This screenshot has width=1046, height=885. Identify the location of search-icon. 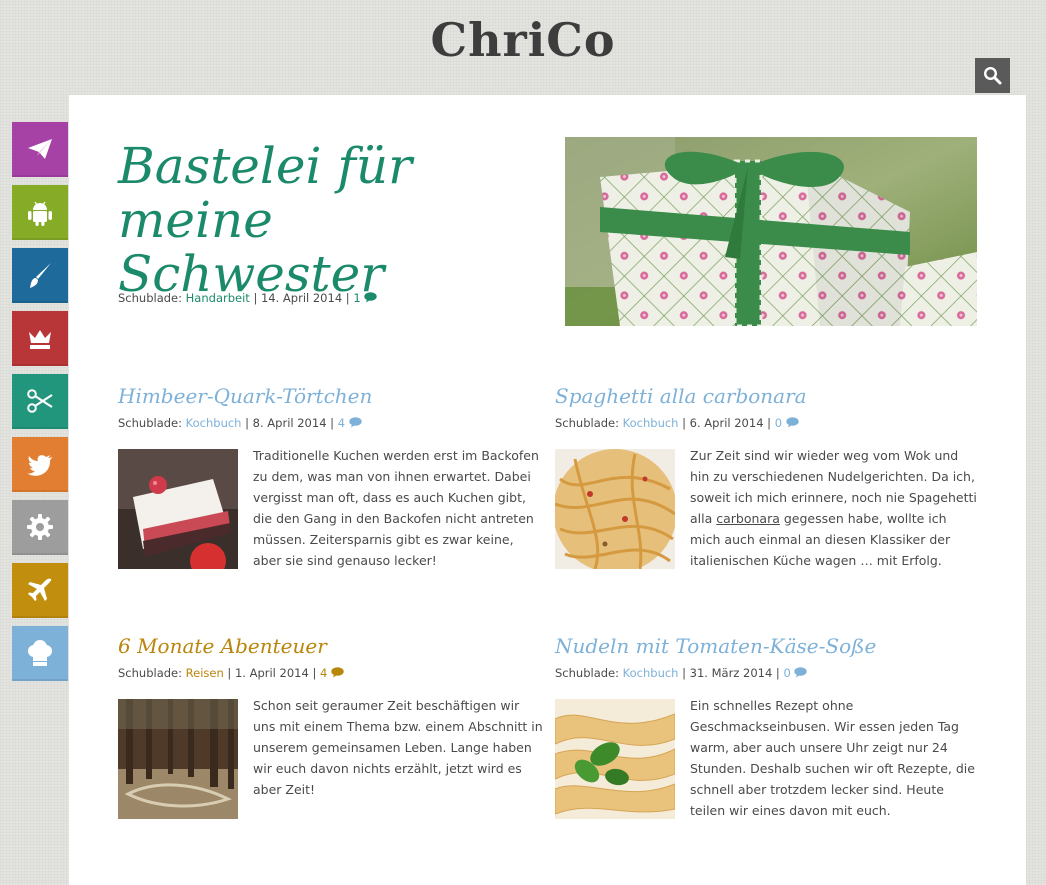
(992, 75).